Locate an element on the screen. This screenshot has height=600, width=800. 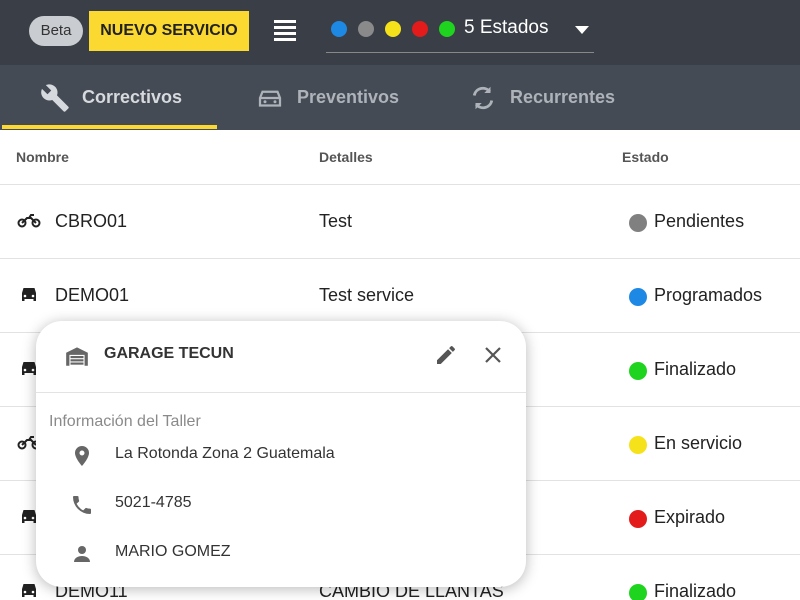
list-menu-icon is located at coordinates (285, 31).